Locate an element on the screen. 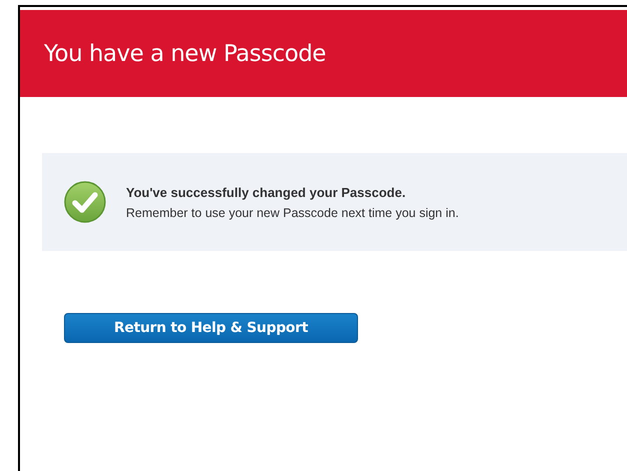 This screenshot has width=627, height=471. page-title: You have a new Passcode is located at coordinates (185, 53).